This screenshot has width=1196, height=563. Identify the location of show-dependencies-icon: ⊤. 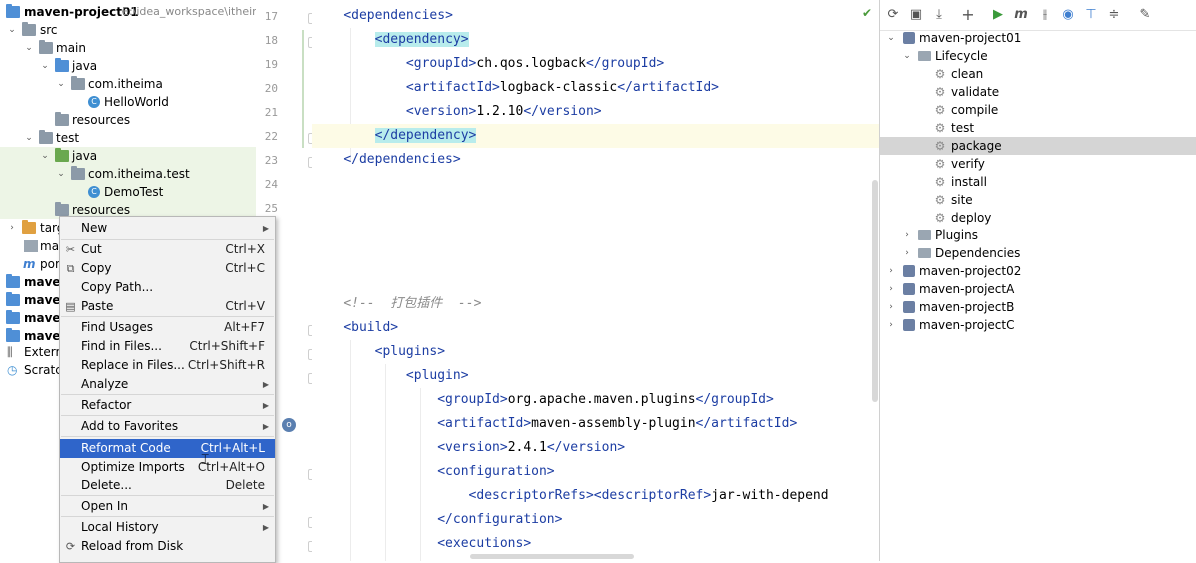
(1091, 15).